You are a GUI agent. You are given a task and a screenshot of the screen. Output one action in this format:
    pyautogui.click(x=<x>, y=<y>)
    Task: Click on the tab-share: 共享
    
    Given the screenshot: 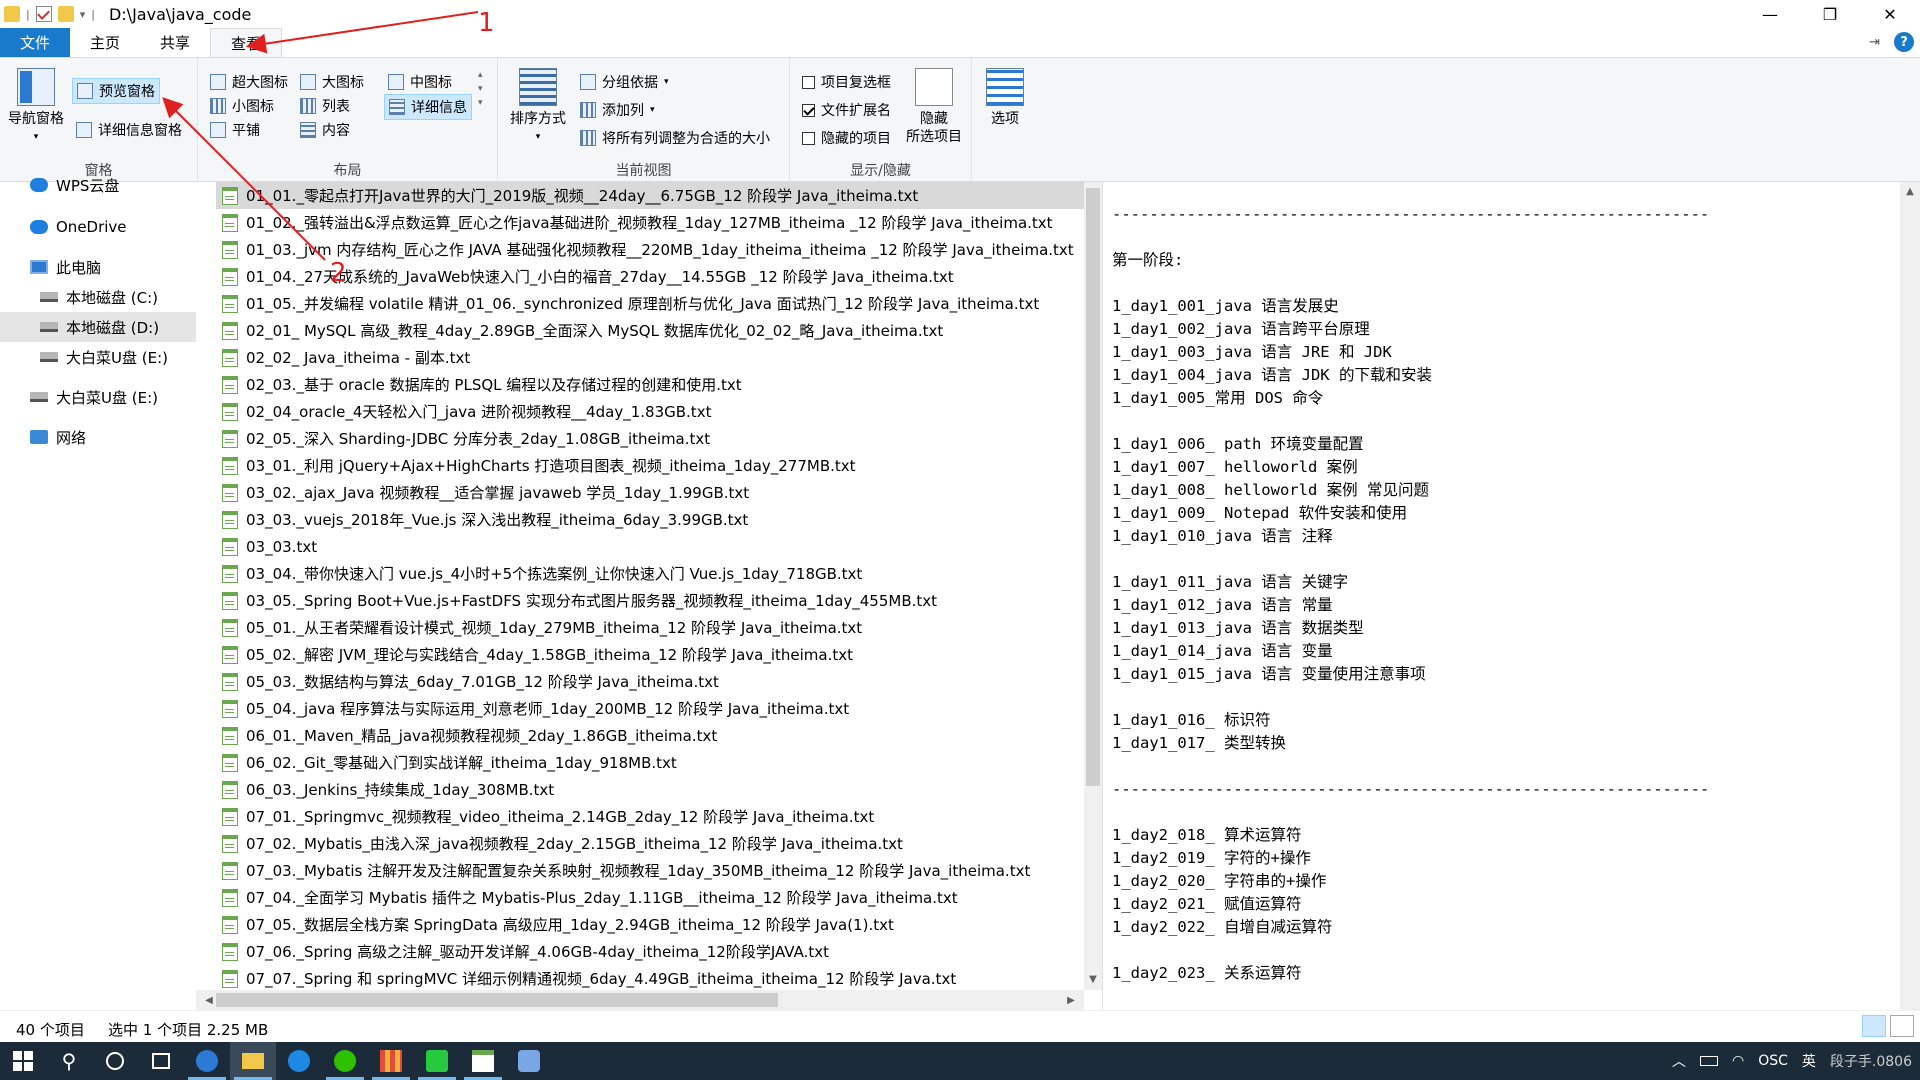 What is the action you would take?
    pyautogui.click(x=175, y=42)
    